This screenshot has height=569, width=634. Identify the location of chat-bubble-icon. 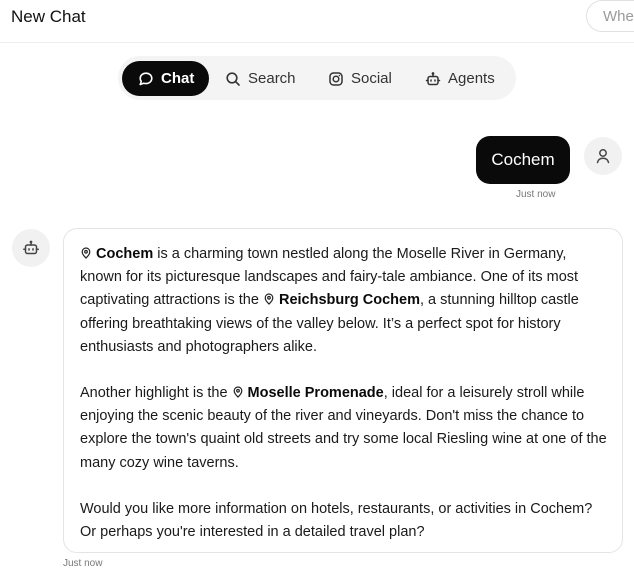
(146, 78).